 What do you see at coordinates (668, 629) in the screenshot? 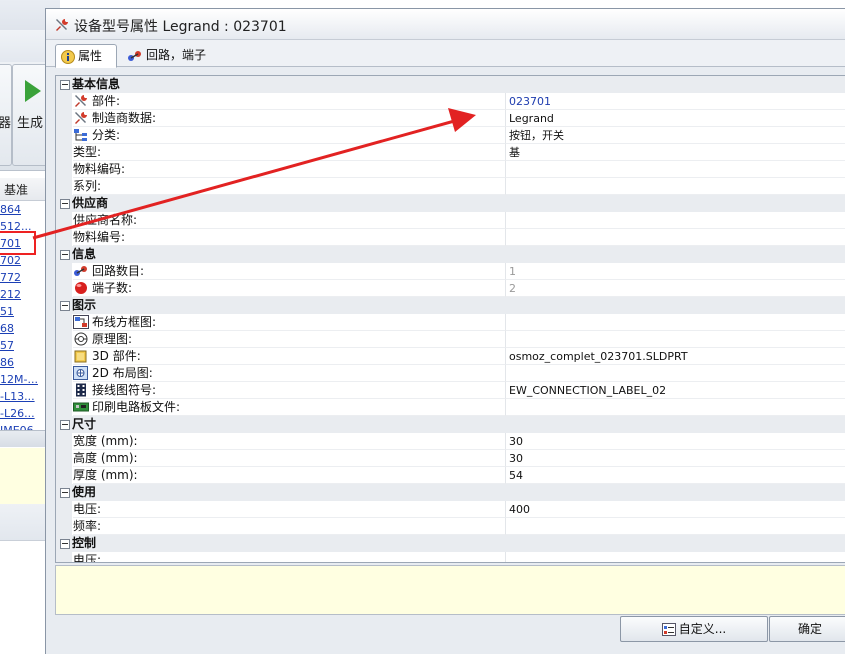
I see `customize-icon` at bounding box center [668, 629].